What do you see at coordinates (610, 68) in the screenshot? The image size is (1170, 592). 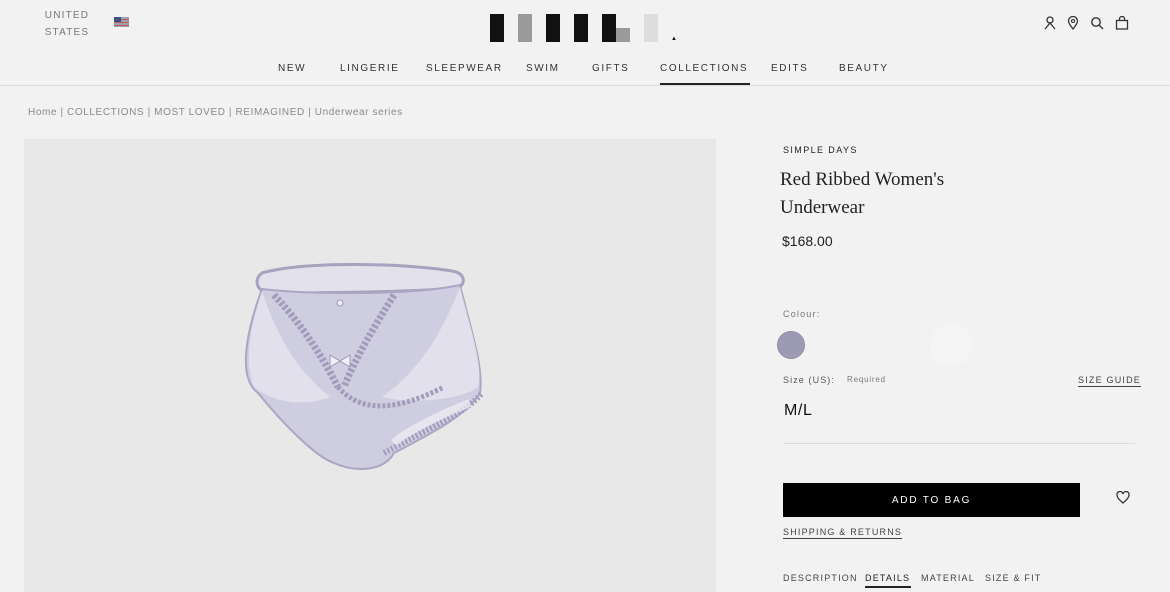 I see `nav-item-gifts: GIFTS` at bounding box center [610, 68].